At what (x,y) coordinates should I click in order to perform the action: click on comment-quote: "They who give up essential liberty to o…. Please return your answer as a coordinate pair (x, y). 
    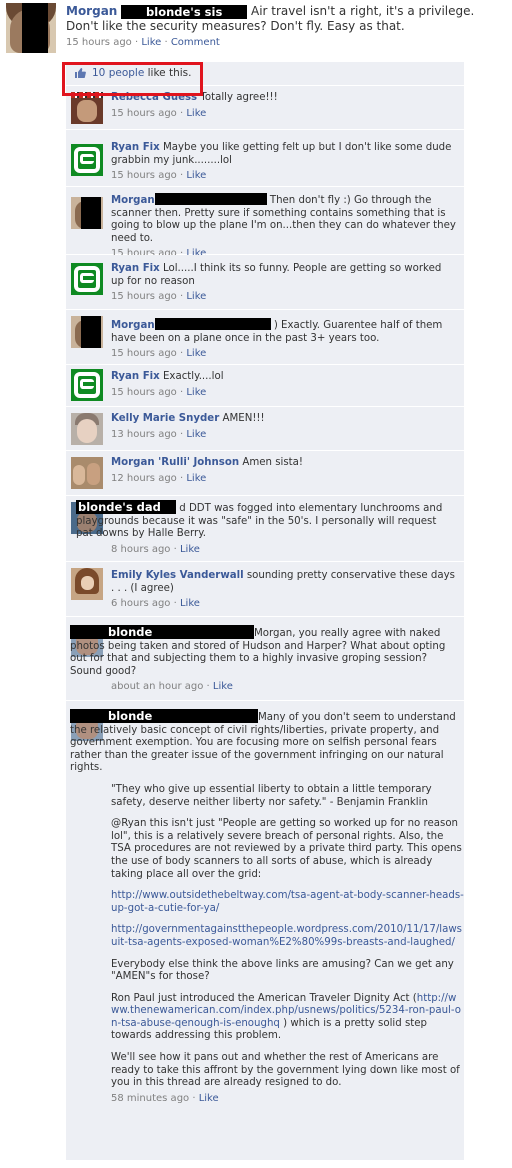
    Looking at the image, I should click on (271, 795).